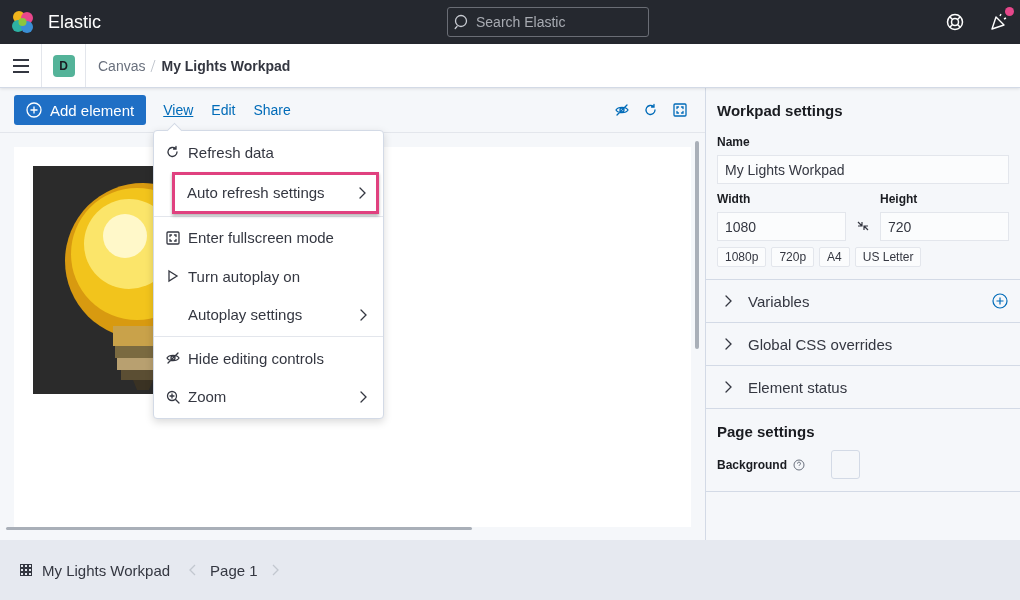  What do you see at coordinates (63, 65) in the screenshot?
I see `space-avatar: D` at bounding box center [63, 65].